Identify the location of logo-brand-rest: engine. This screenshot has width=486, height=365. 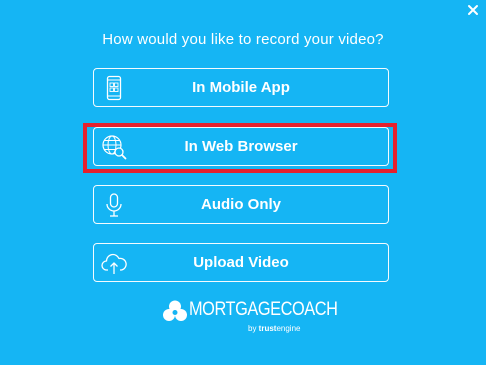
(288, 328).